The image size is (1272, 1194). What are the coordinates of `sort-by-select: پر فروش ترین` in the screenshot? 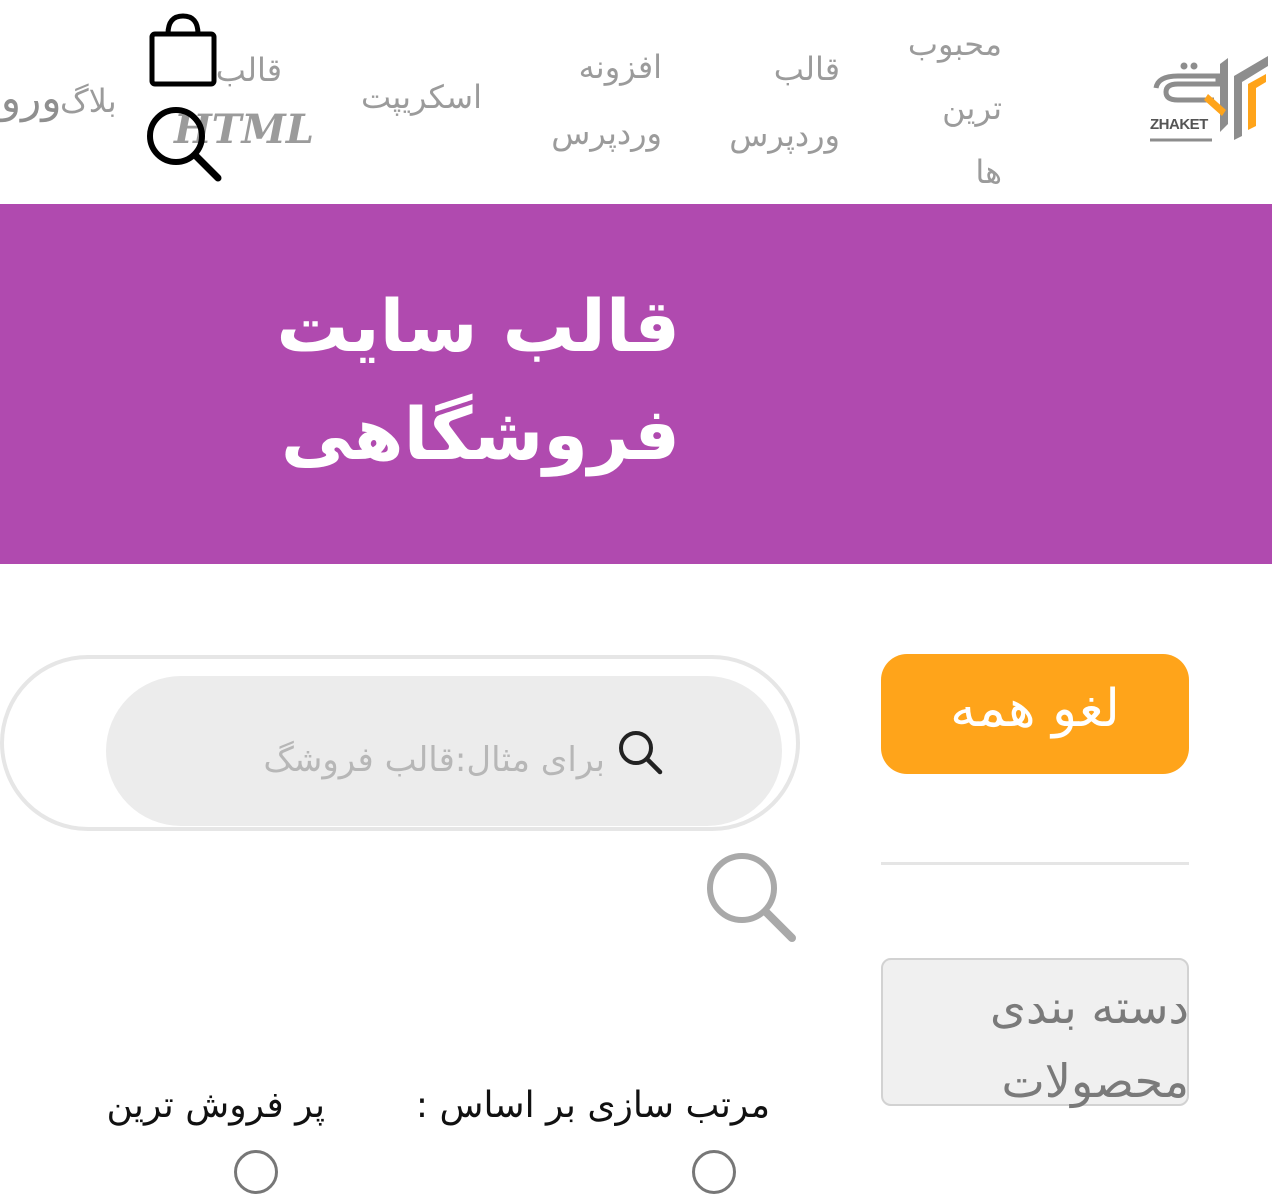 It's located at (202, 1105).